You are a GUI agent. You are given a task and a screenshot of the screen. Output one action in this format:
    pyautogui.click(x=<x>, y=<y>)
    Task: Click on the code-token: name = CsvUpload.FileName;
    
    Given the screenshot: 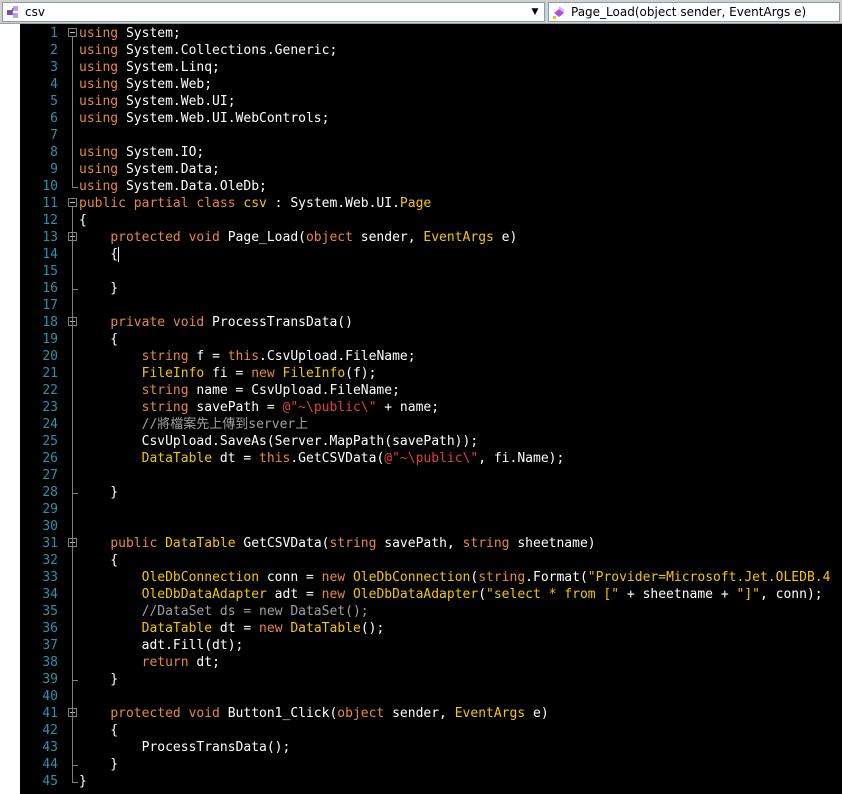 What is the action you would take?
    pyautogui.click(x=294, y=390)
    